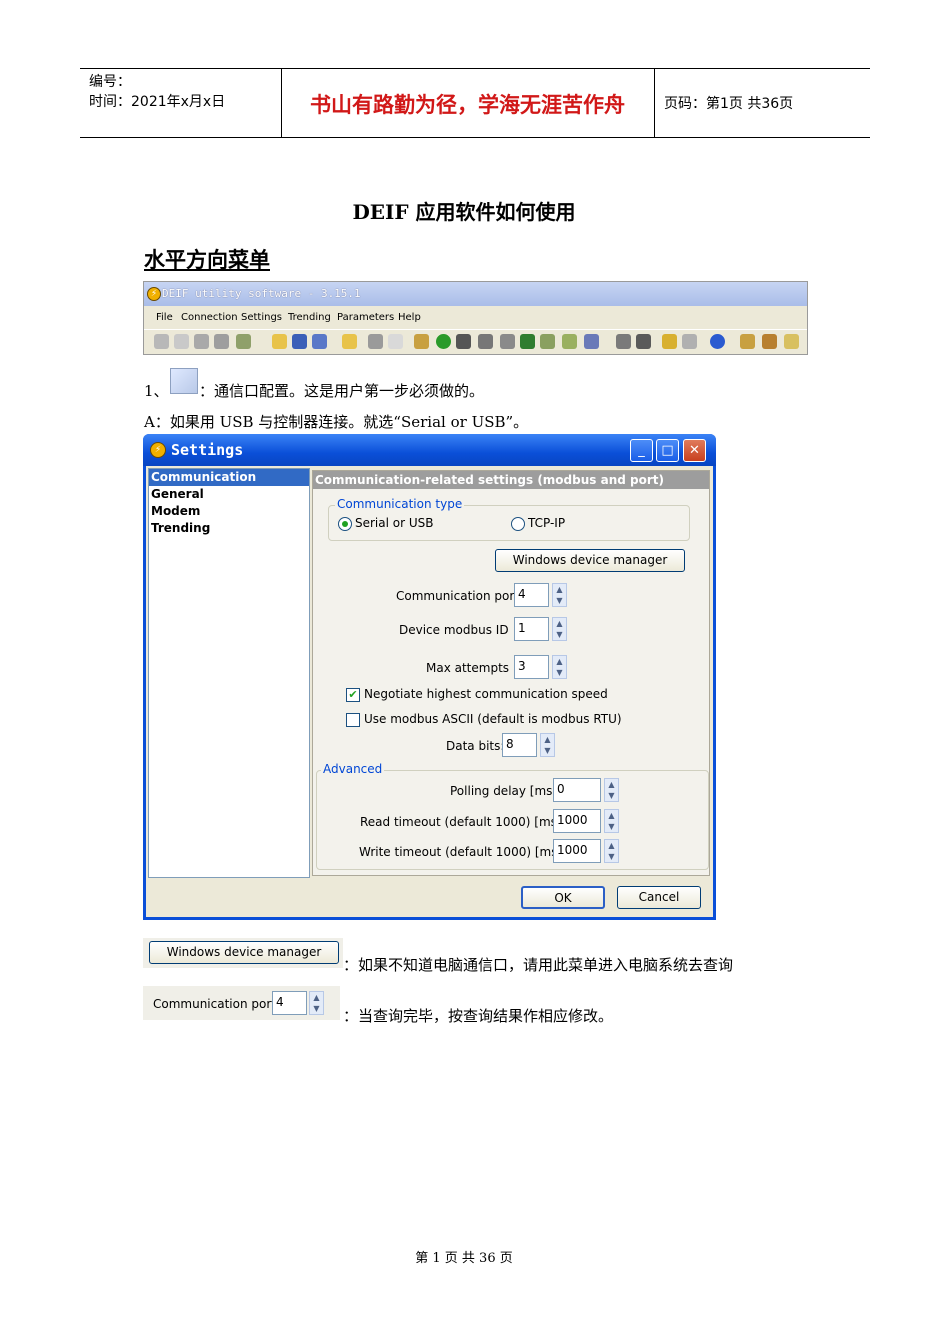  What do you see at coordinates (547, 341) in the screenshot?
I see `parameters-icon` at bounding box center [547, 341].